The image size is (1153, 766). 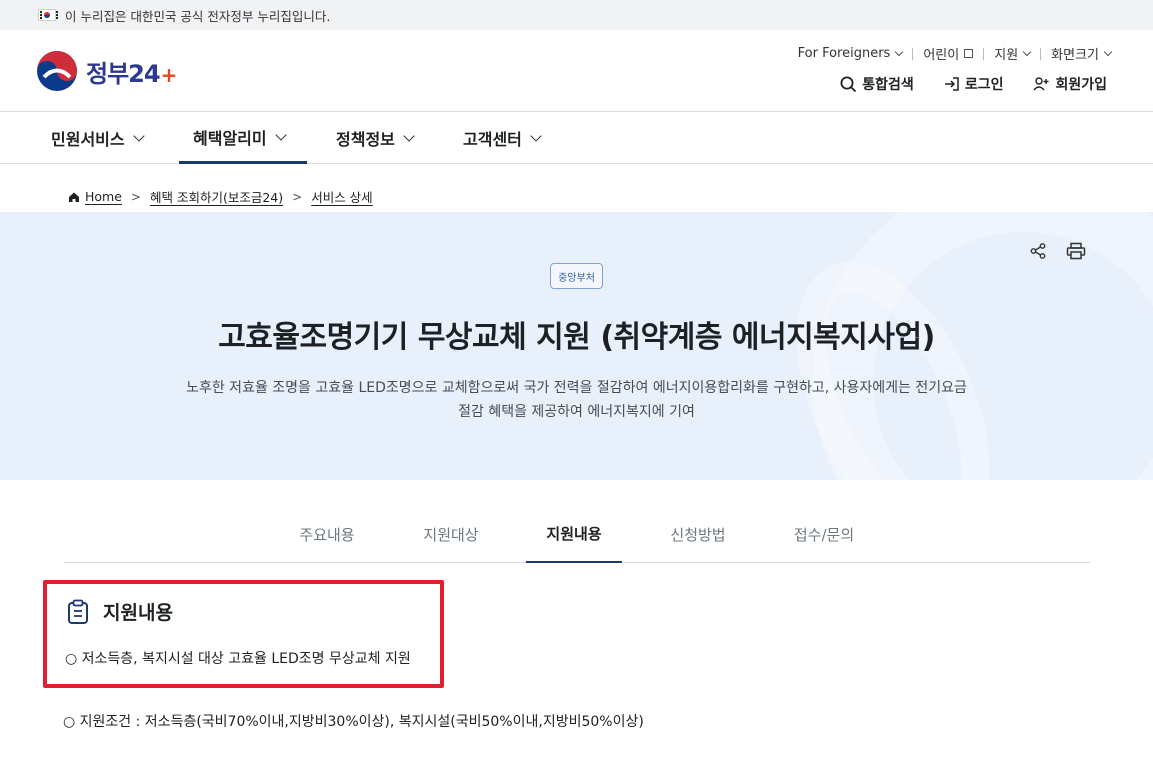 What do you see at coordinates (123, 73) in the screenshot?
I see `logo-name: 정부24` at bounding box center [123, 73].